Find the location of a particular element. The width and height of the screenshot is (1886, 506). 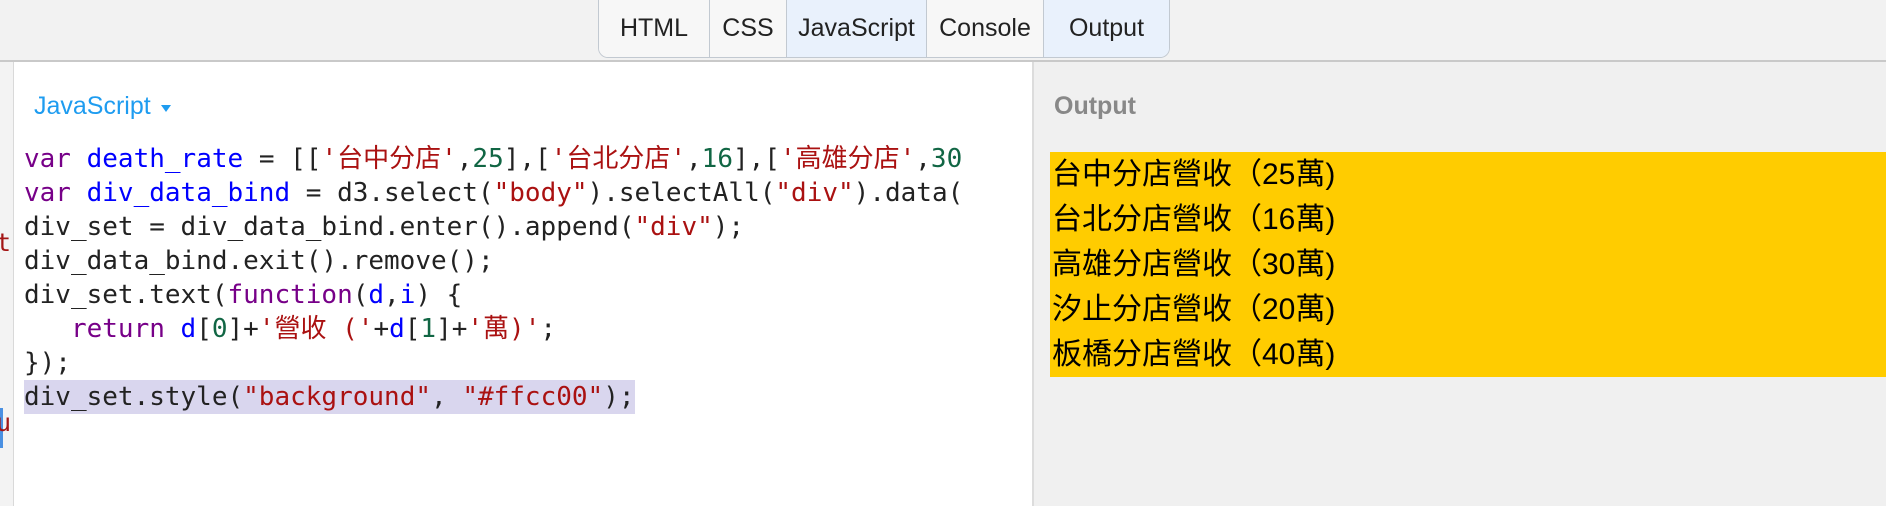

code-line: div_set.text(function(d,i) { is located at coordinates (493, 295).